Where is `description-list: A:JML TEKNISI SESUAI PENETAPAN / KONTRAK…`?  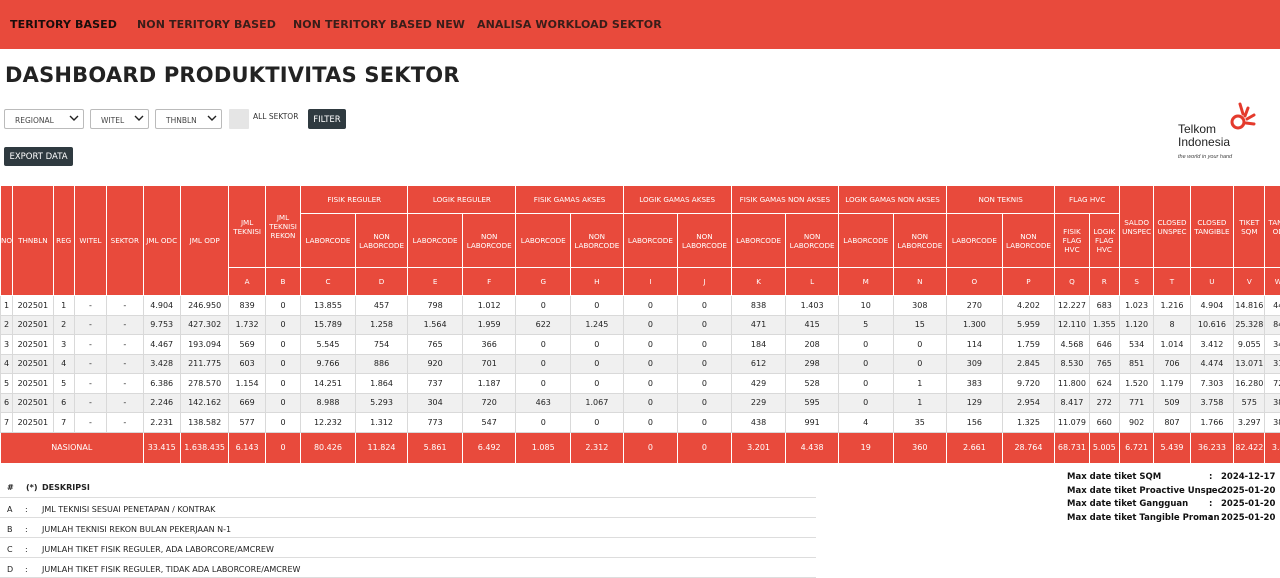
description-list: A:JML TEKNISI SESUAI PENETAPAN / KONTRAK… is located at coordinates (408, 538).